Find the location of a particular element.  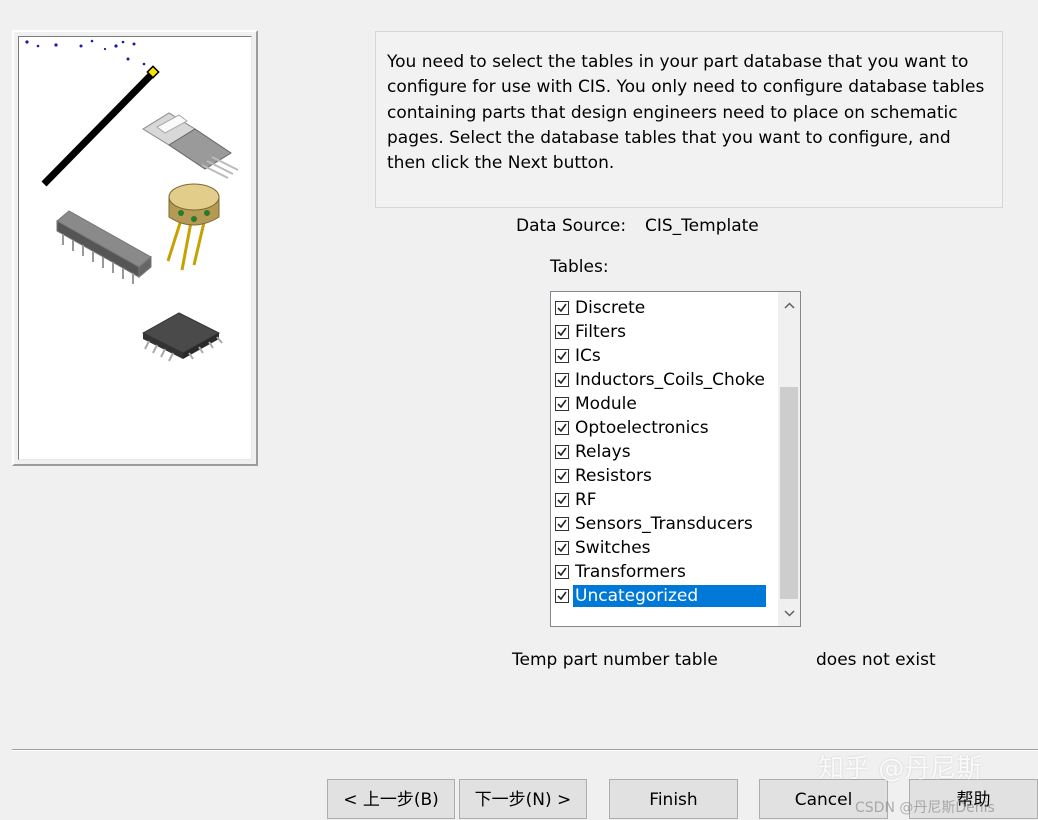

table-list-item: Switches is located at coordinates (665, 548).